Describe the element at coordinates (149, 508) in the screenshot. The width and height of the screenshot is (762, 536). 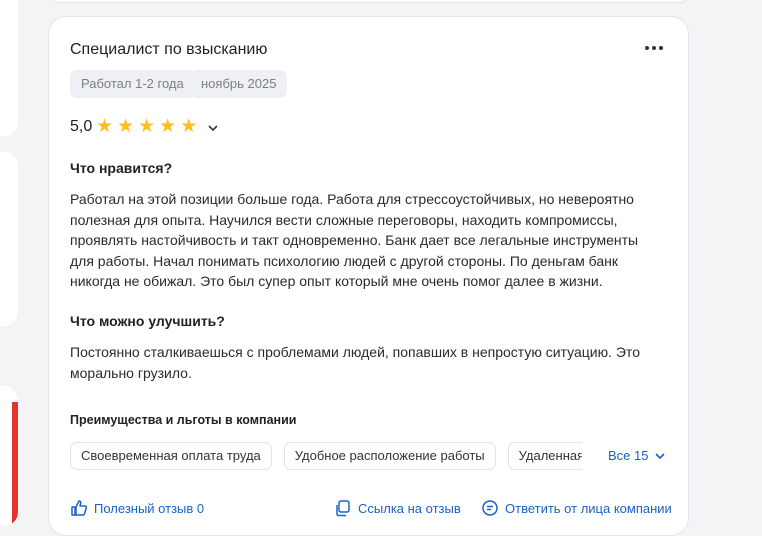
I see `useful-review-label: Полезный отзыв 0` at that location.